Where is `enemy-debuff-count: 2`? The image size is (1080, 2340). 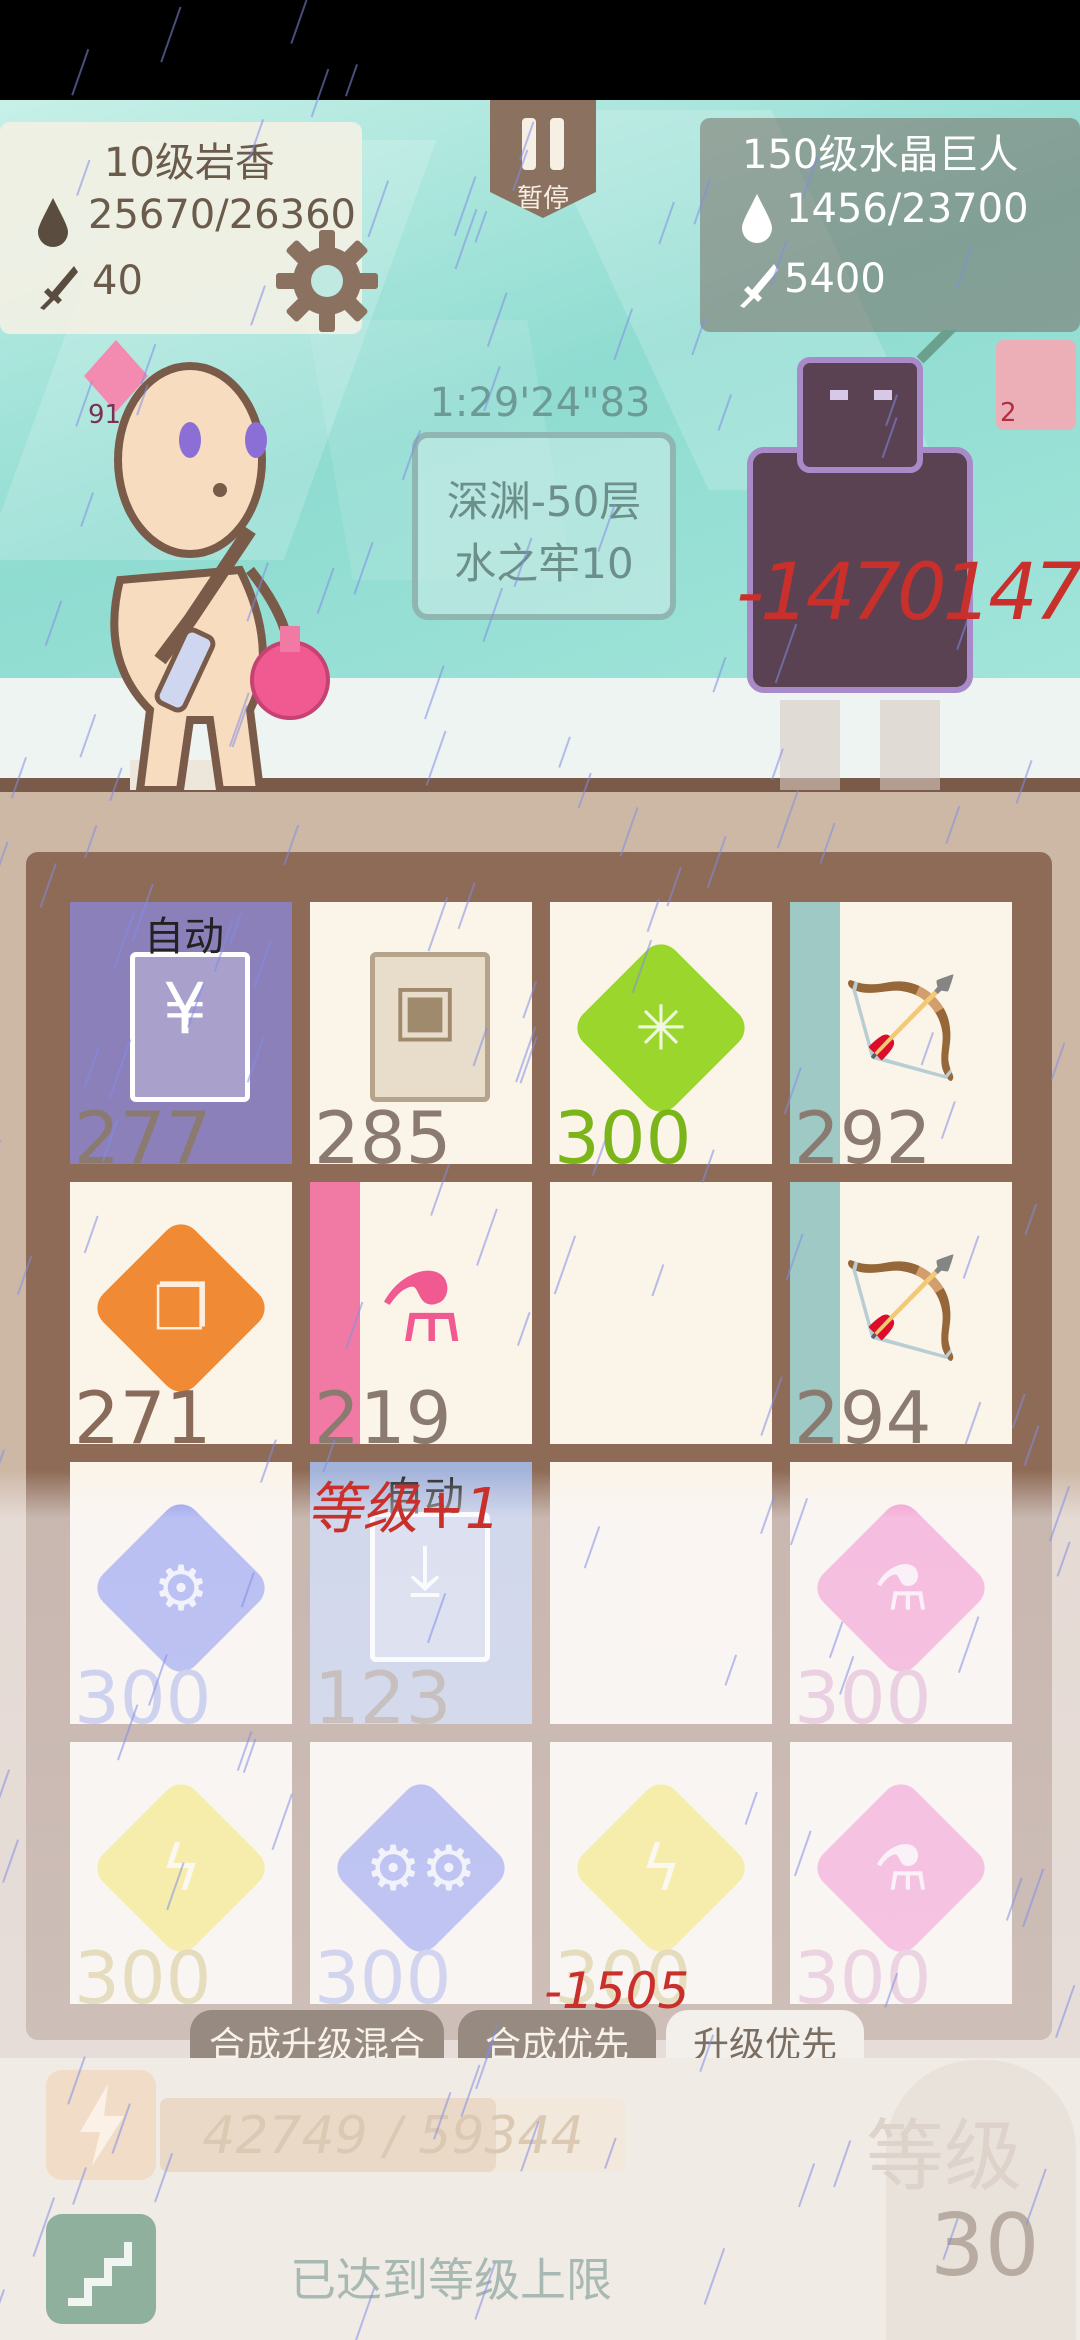 enemy-debuff-count: 2 is located at coordinates (1008, 413).